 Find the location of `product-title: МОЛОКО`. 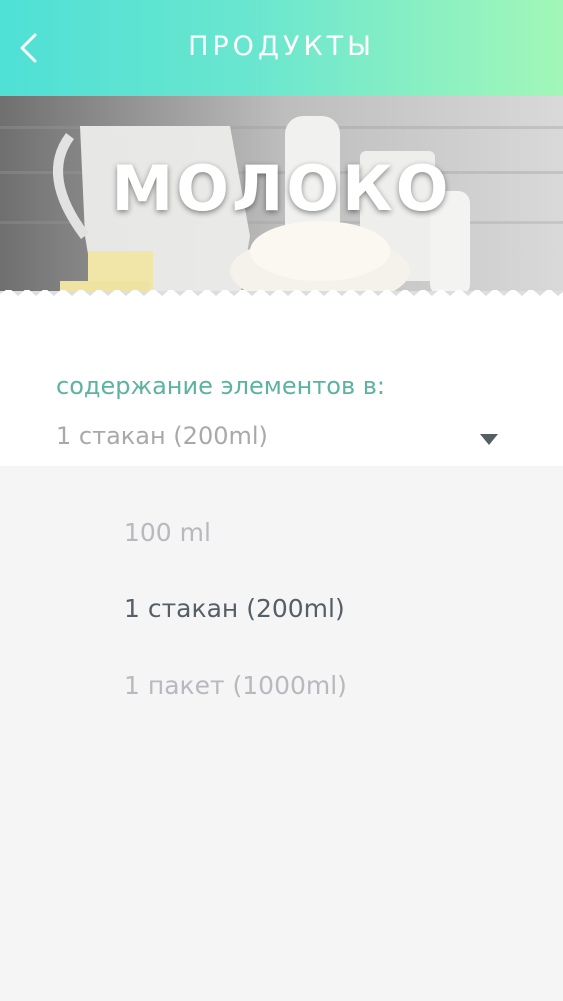

product-title: МОЛОКО is located at coordinates (281, 188).